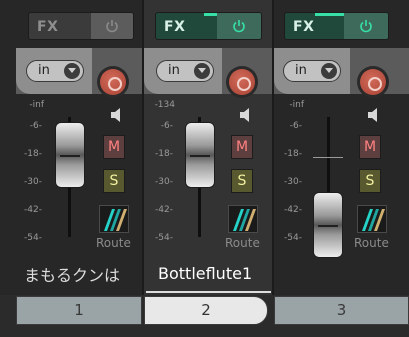 The width and height of the screenshot is (409, 337). I want to click on mute-button-1: M, so click(114, 147).